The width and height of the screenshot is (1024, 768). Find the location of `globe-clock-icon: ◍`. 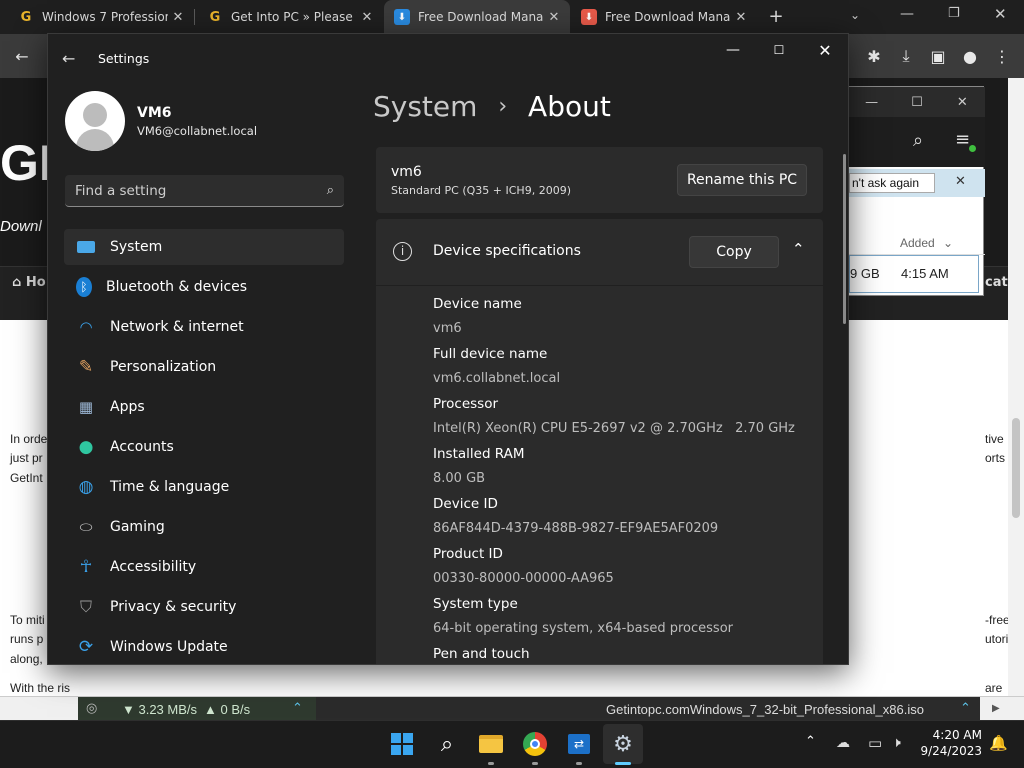

globe-clock-icon: ◍ is located at coordinates (86, 487).